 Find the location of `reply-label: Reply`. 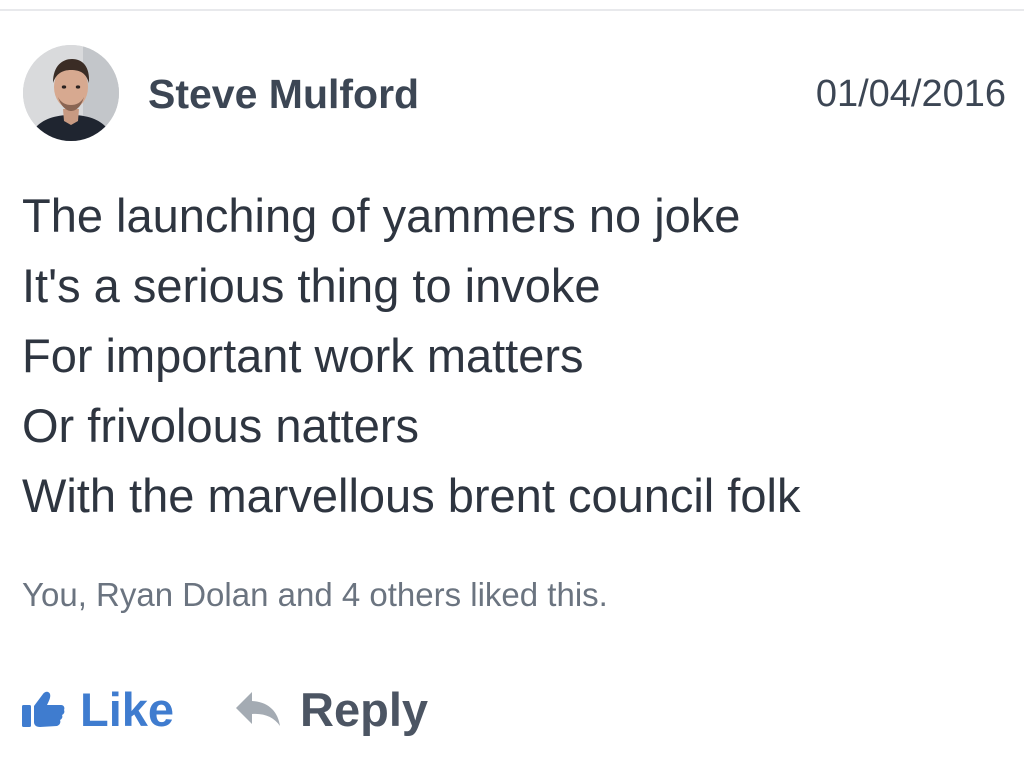

reply-label: Reply is located at coordinates (364, 709).